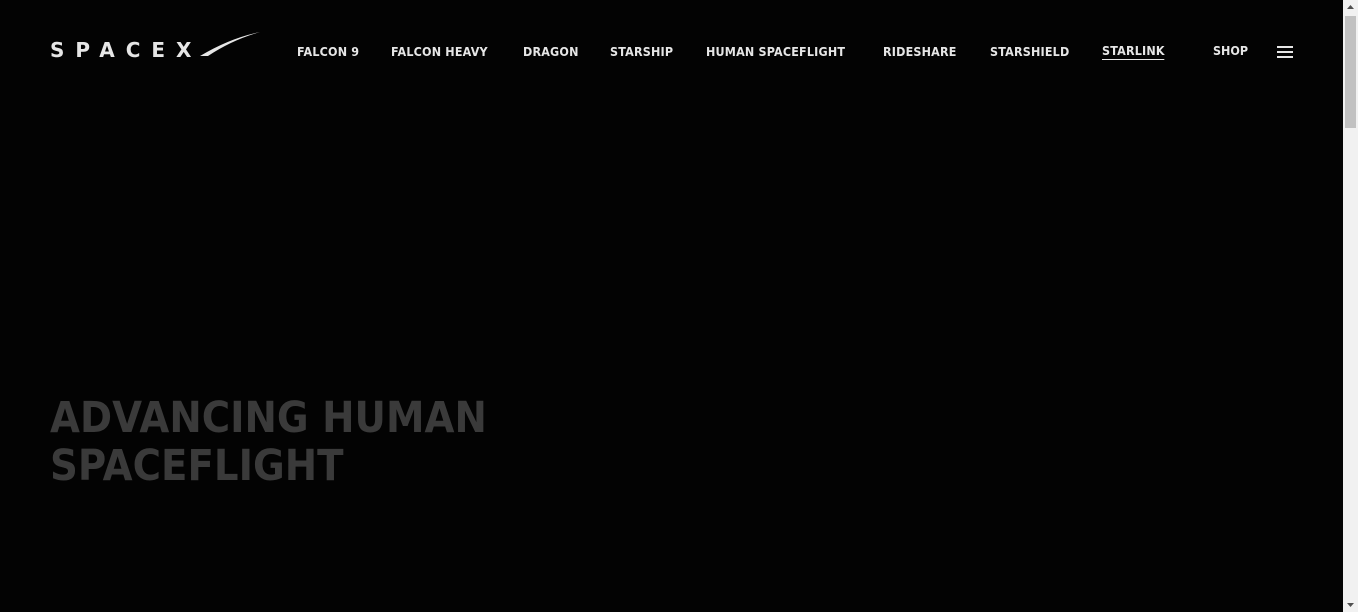 Image resolution: width=1358 pixels, height=612 pixels. Describe the element at coordinates (551, 52) in the screenshot. I see `nav-dragon: DRAGON` at that location.